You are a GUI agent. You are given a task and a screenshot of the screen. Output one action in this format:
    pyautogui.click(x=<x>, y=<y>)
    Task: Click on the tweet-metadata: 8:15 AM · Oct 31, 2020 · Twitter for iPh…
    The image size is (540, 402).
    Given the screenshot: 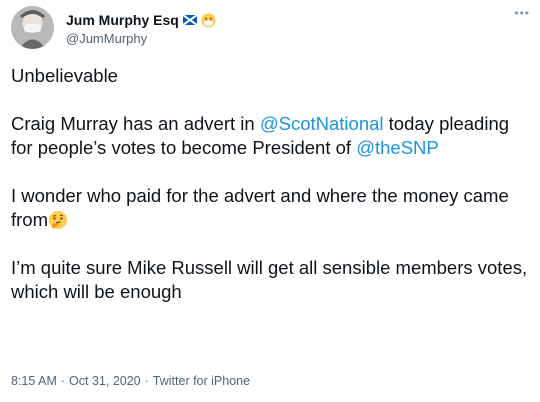 What is the action you would take?
    pyautogui.click(x=130, y=381)
    